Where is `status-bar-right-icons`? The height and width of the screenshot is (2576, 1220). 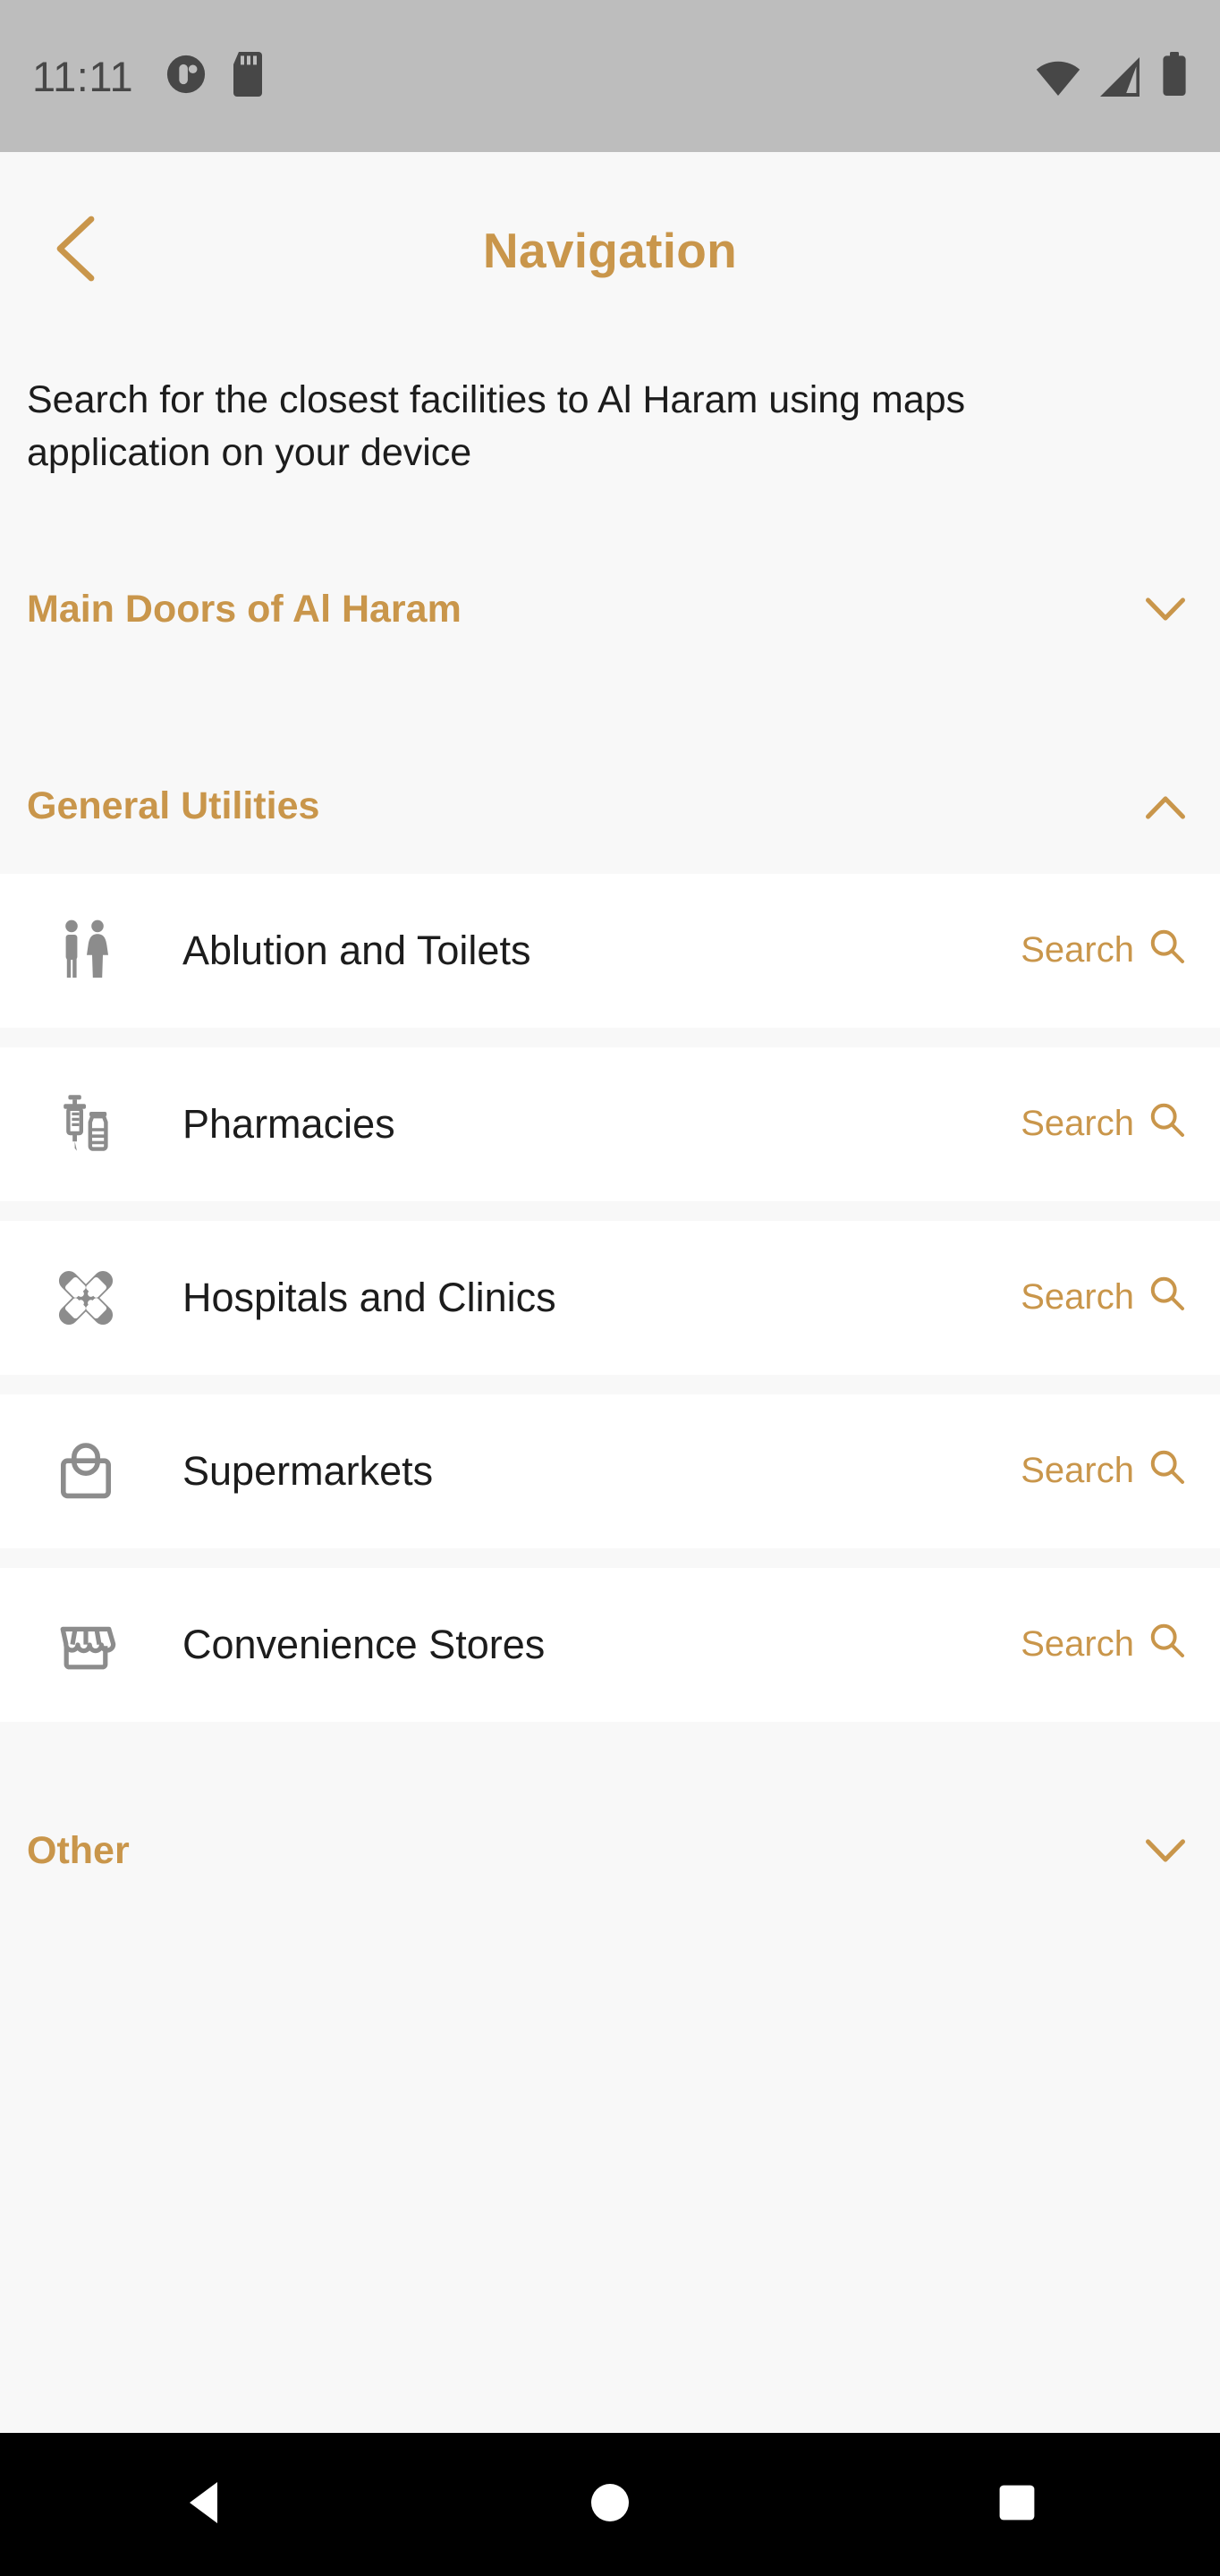 status-bar-right-icons is located at coordinates (1112, 76).